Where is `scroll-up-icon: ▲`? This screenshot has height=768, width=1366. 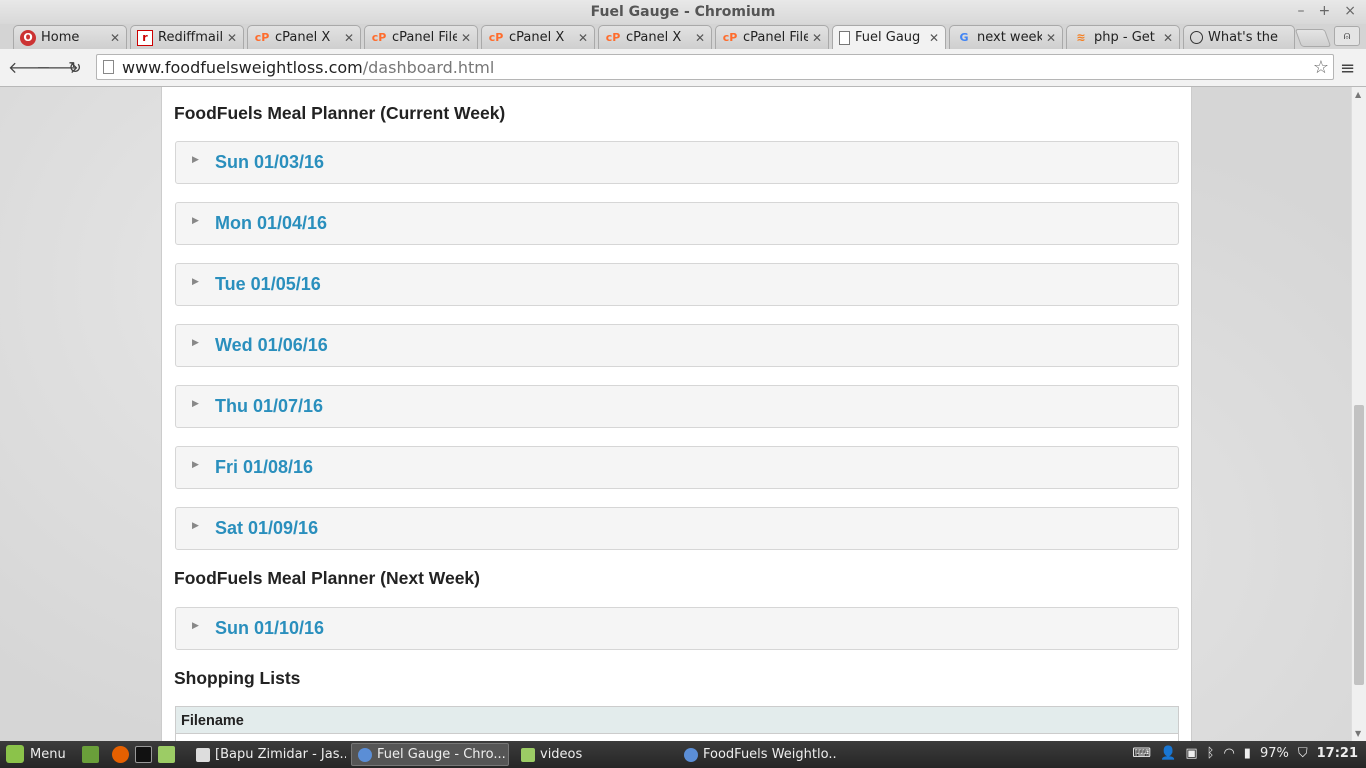
scroll-up-icon: ▲ is located at coordinates (1358, 94).